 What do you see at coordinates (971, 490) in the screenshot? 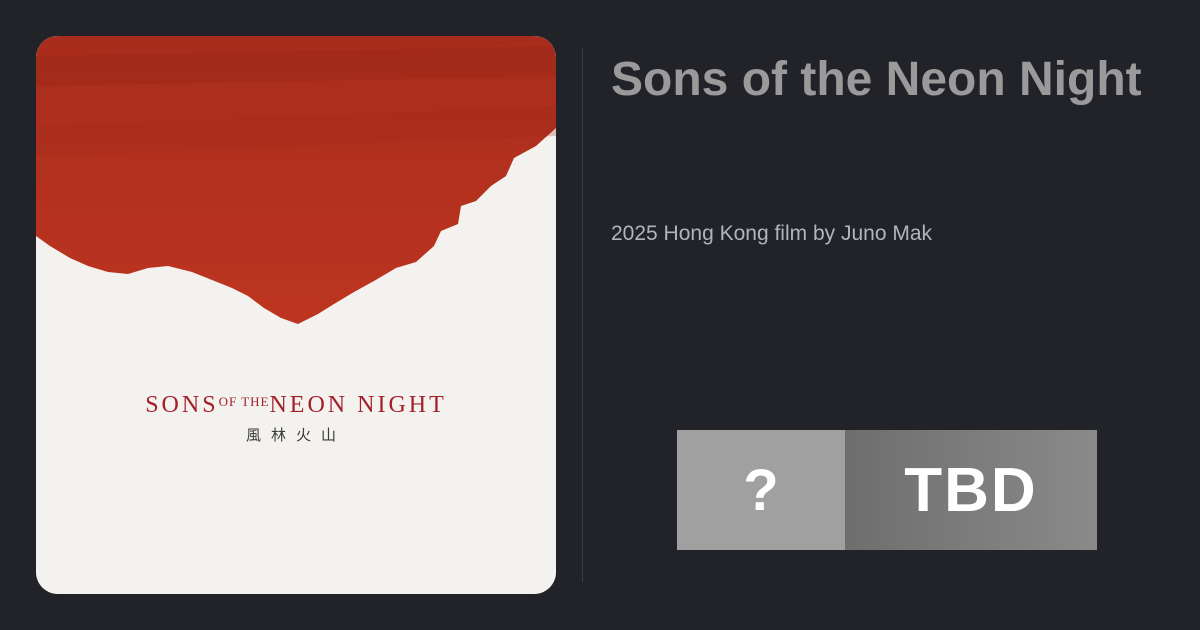
I see `score-label: TBD` at bounding box center [971, 490].